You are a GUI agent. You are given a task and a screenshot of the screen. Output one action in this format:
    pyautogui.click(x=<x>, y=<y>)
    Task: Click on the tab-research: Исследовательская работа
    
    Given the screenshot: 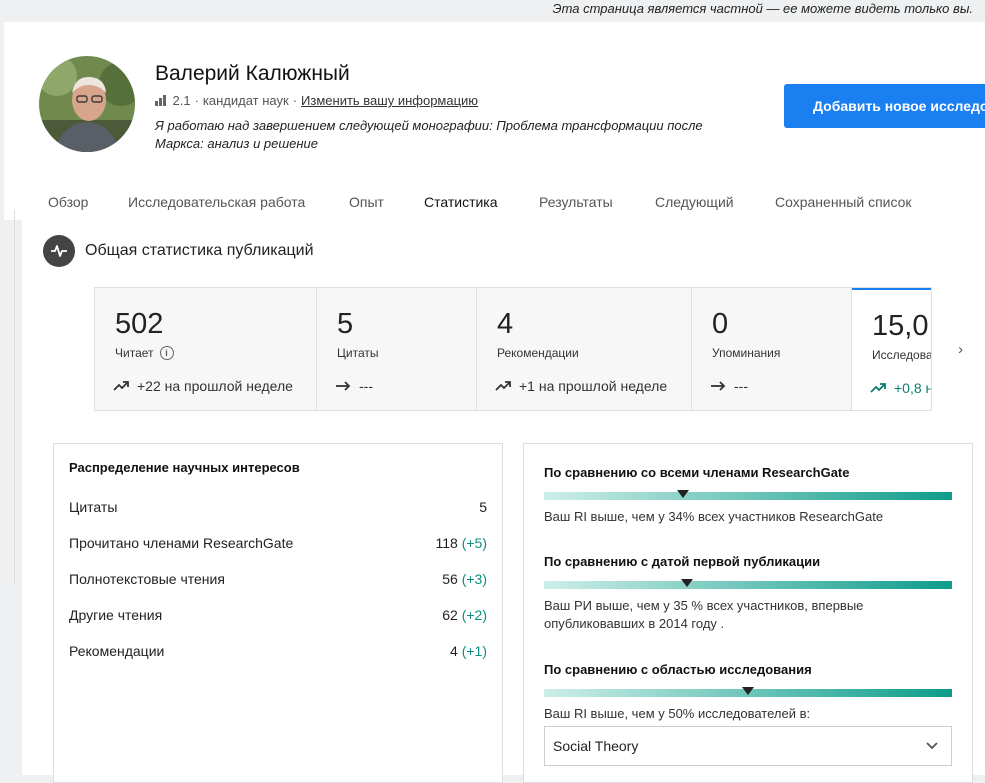 What is the action you would take?
    pyautogui.click(x=216, y=202)
    